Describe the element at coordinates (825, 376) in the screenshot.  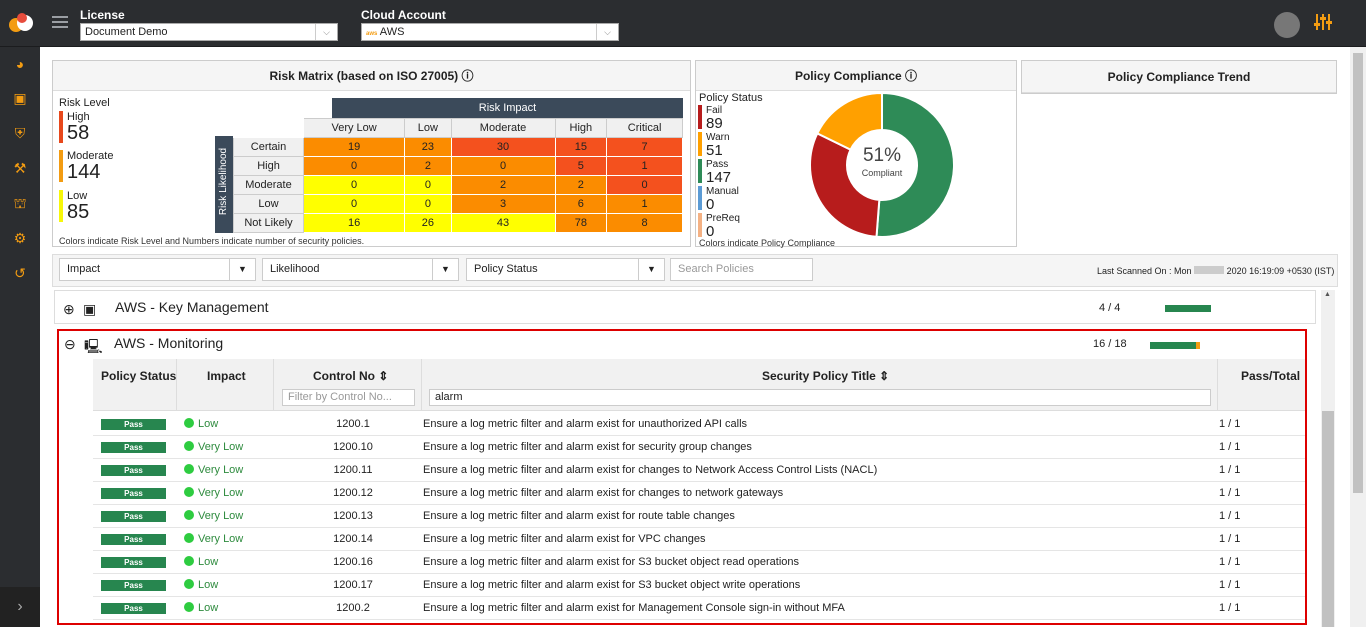
I see `col-policy-title: Security Policy Title ⇕` at that location.